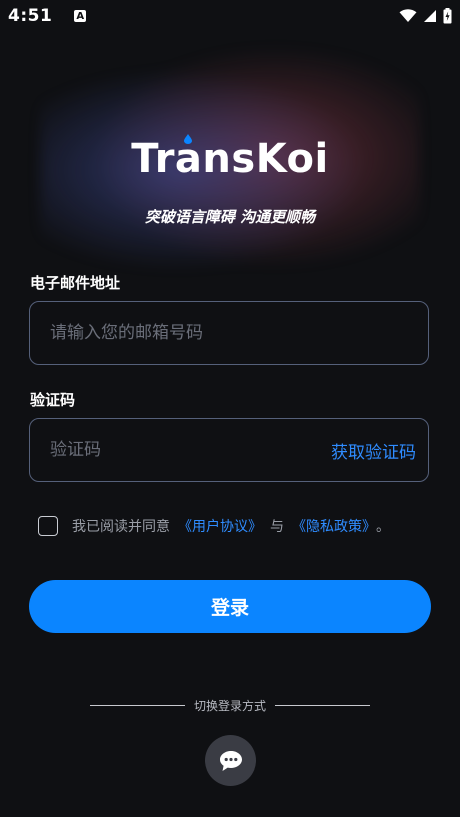  I want to click on agreement-row: 我已阅读并同意 《用户协议》 与 《隐私政策》 。, so click(214, 526).